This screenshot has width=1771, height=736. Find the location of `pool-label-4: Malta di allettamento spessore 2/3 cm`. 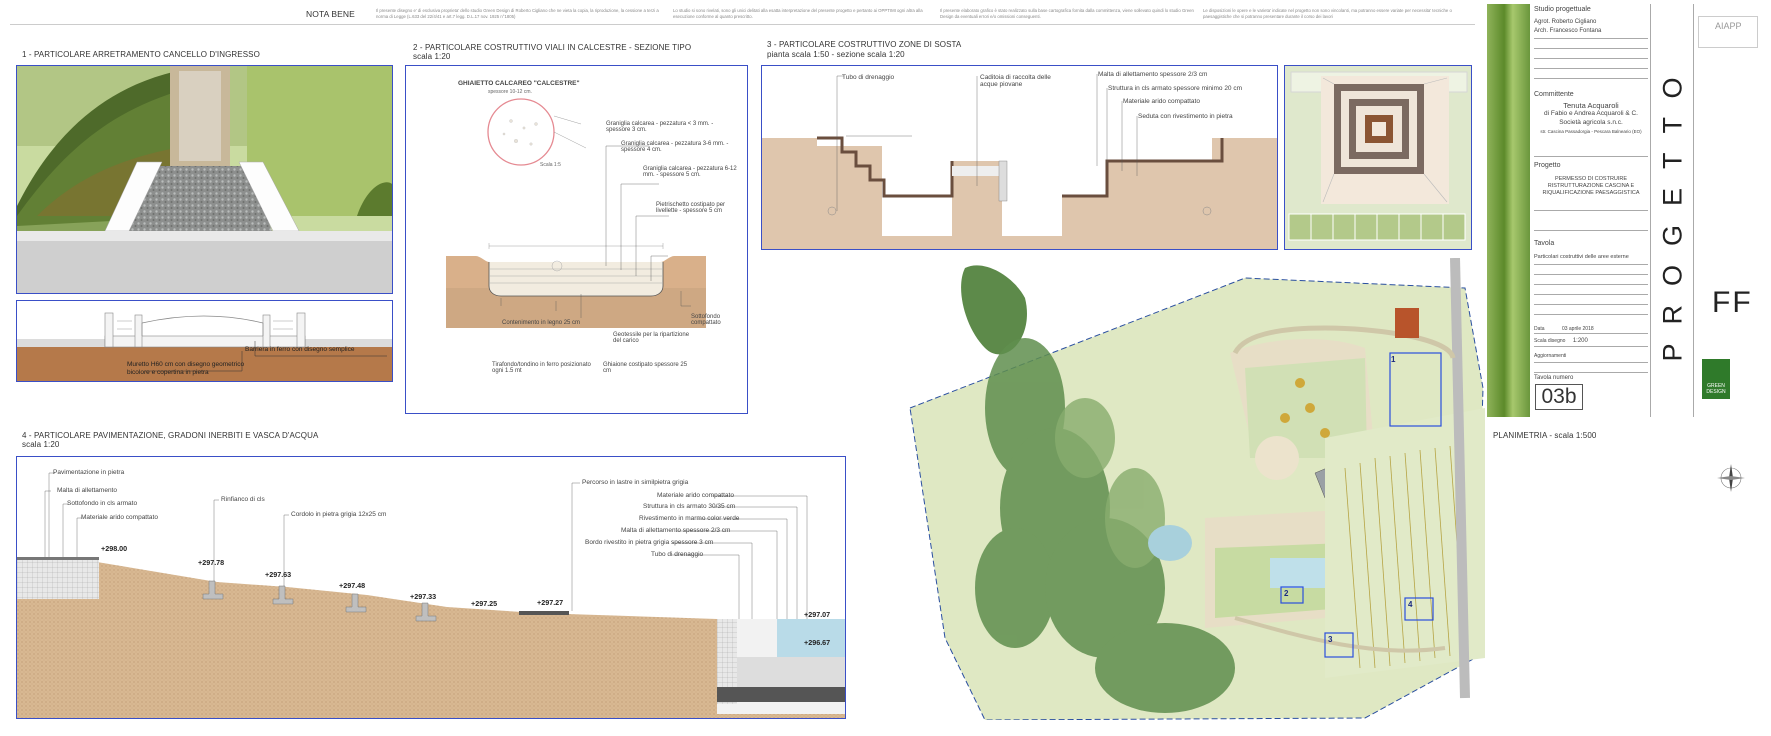

pool-label-4: Malta di allettamento spessore 2/3 cm is located at coordinates (676, 530).